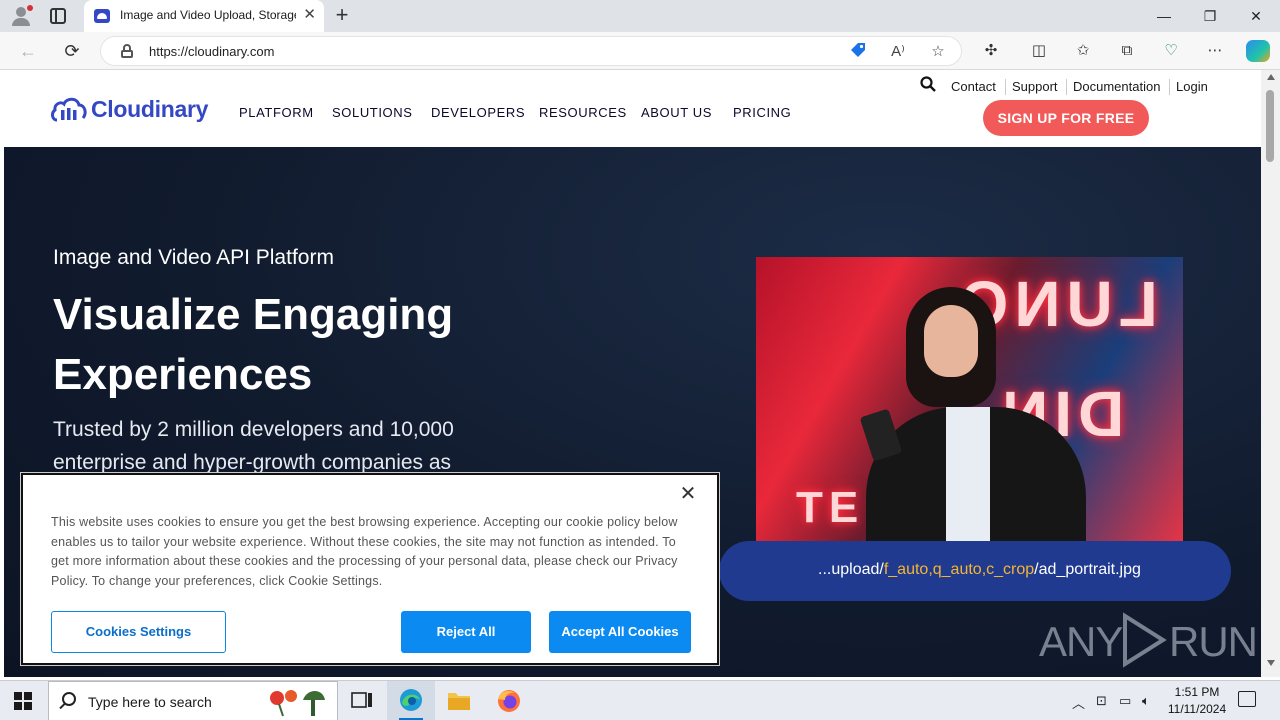 The width and height of the screenshot is (1280, 720). What do you see at coordinates (372, 112) in the screenshot?
I see `nav-solutions: SOLUTIONS` at bounding box center [372, 112].